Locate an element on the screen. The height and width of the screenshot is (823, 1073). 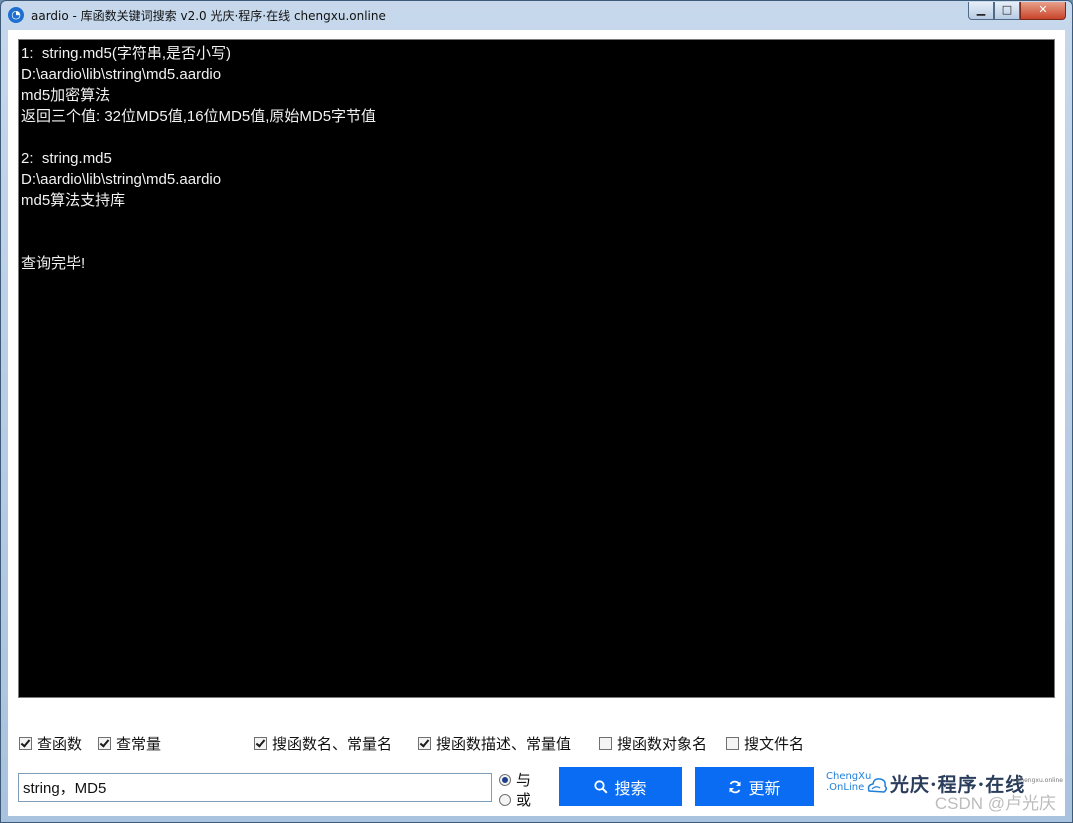
window-controls: ▁ □ ✕ is located at coordinates (1017, 11).